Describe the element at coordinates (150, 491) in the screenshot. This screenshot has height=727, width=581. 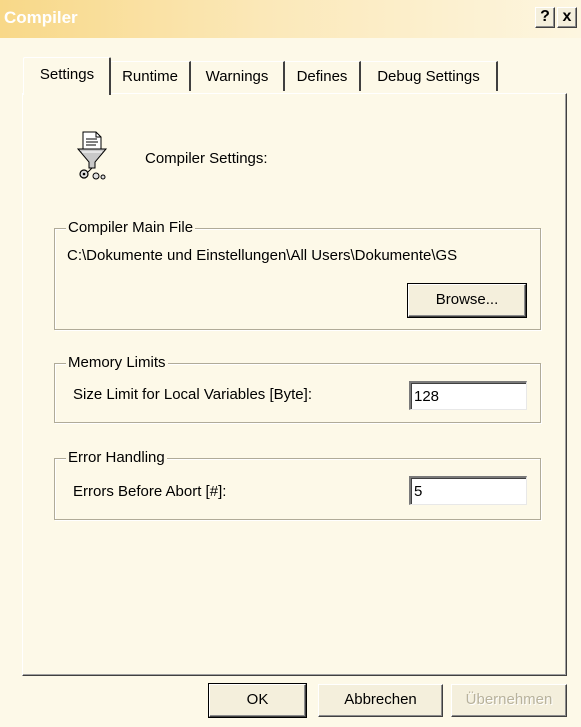
I see `errors-before-abort-label: Errors Before Abort [#]:` at that location.